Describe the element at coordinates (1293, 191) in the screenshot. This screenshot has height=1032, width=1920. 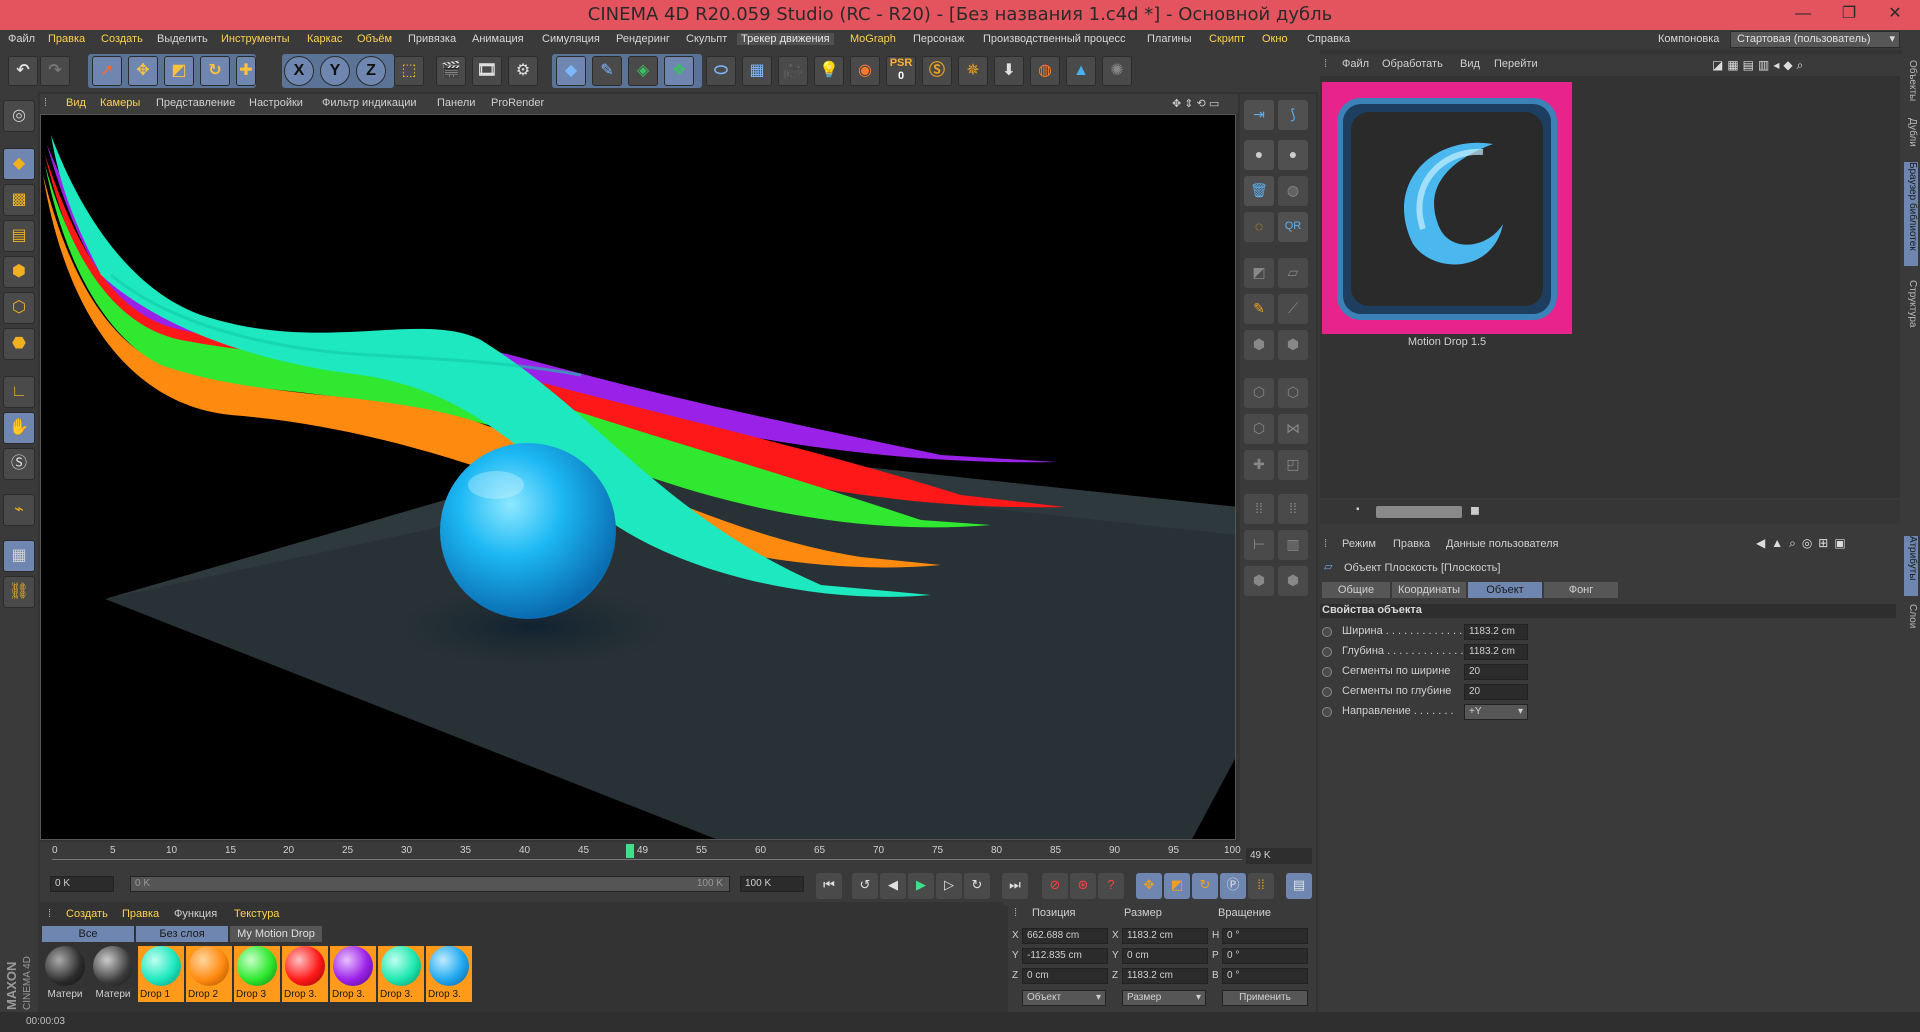
I see `sphere-wire-icon: ◍` at that location.